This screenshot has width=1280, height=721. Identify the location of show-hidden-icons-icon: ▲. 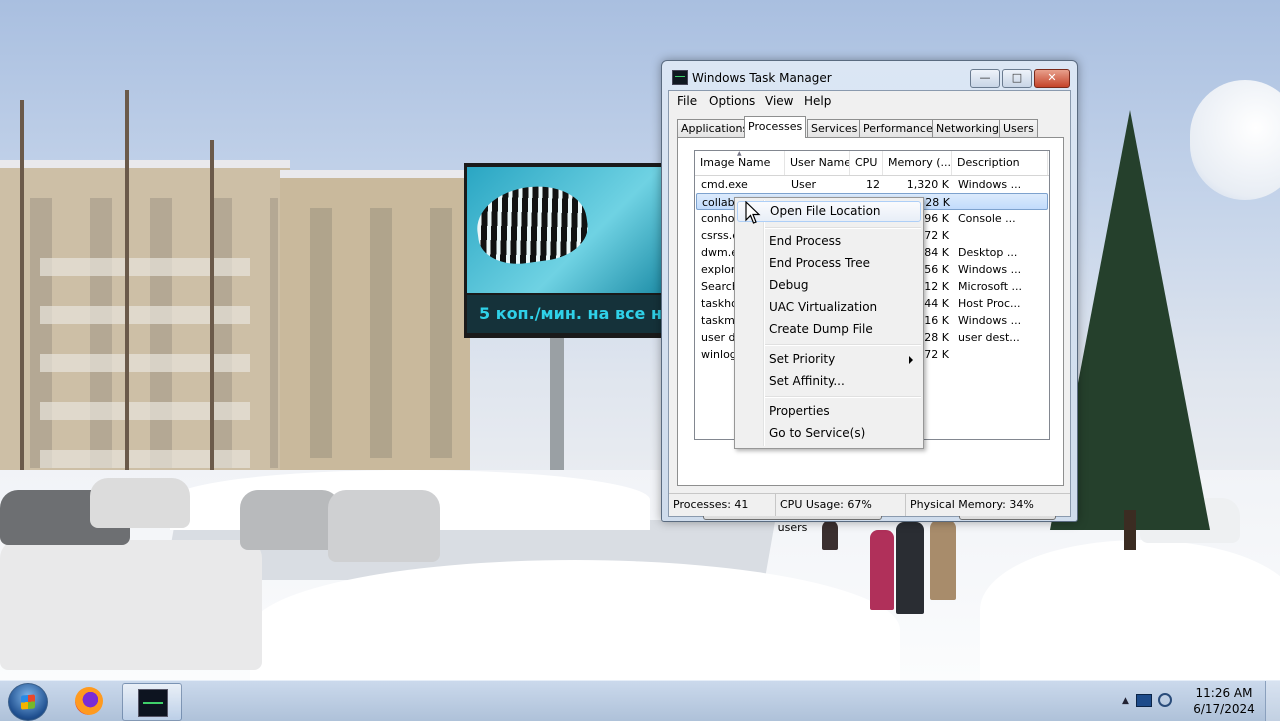
(1125, 701).